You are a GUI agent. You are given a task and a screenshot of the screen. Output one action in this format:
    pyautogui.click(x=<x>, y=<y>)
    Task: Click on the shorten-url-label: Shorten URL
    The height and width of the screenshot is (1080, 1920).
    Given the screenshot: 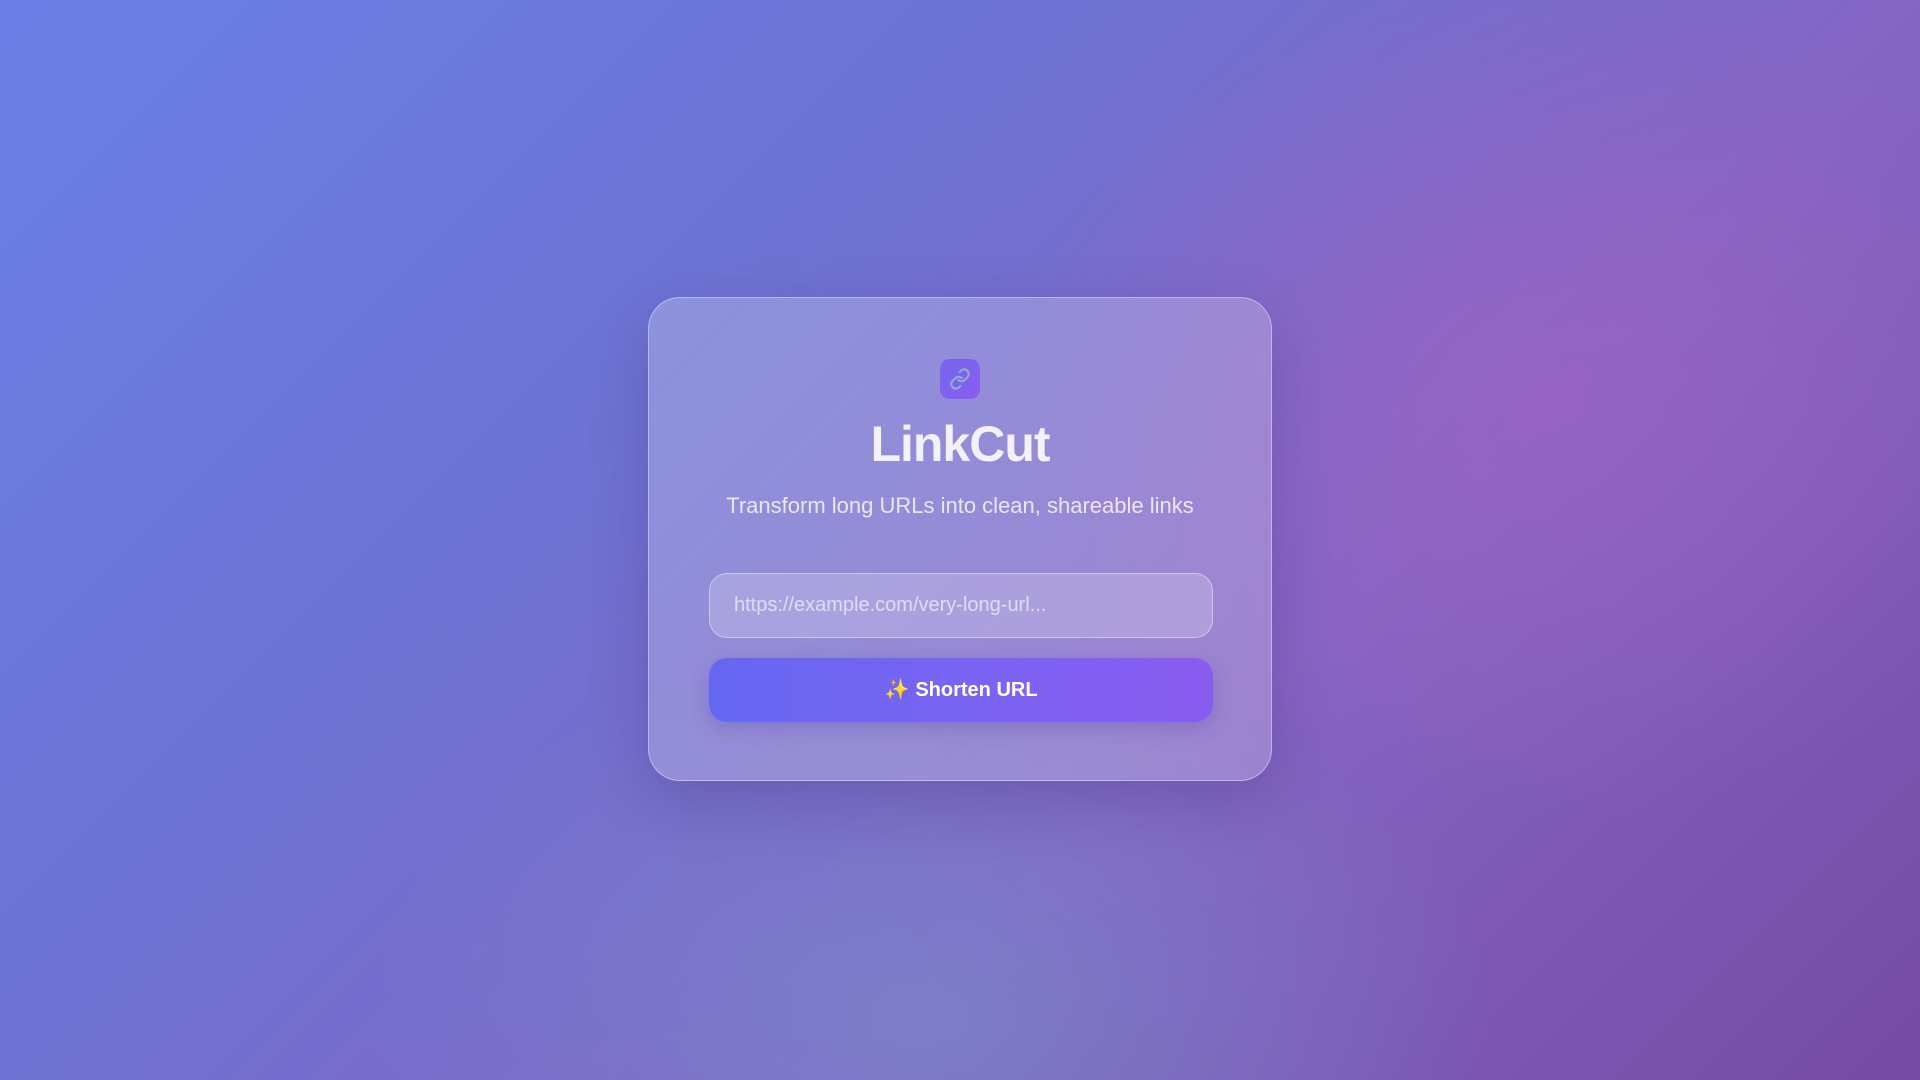 What is the action you would take?
    pyautogui.click(x=976, y=689)
    